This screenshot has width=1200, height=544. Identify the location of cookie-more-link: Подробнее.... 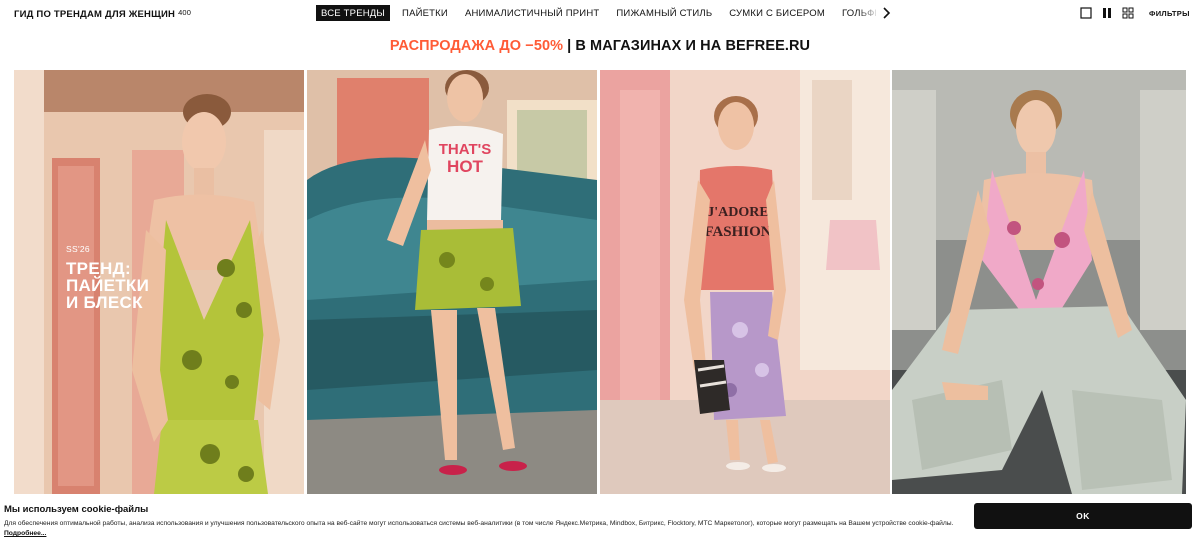
(25, 533).